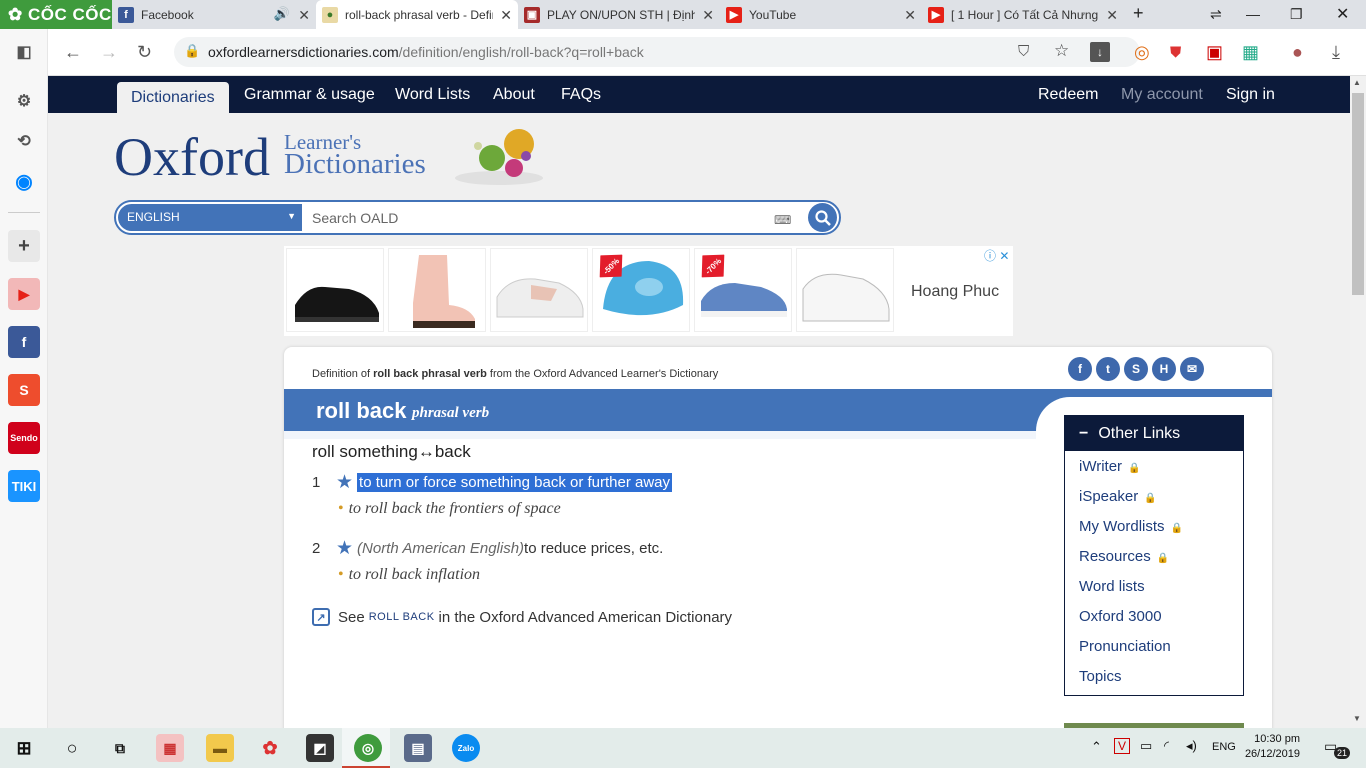 This screenshot has height=768, width=1366. What do you see at coordinates (368, 748) in the screenshot?
I see `coccoc-taskbar-icon: ◎` at bounding box center [368, 748].